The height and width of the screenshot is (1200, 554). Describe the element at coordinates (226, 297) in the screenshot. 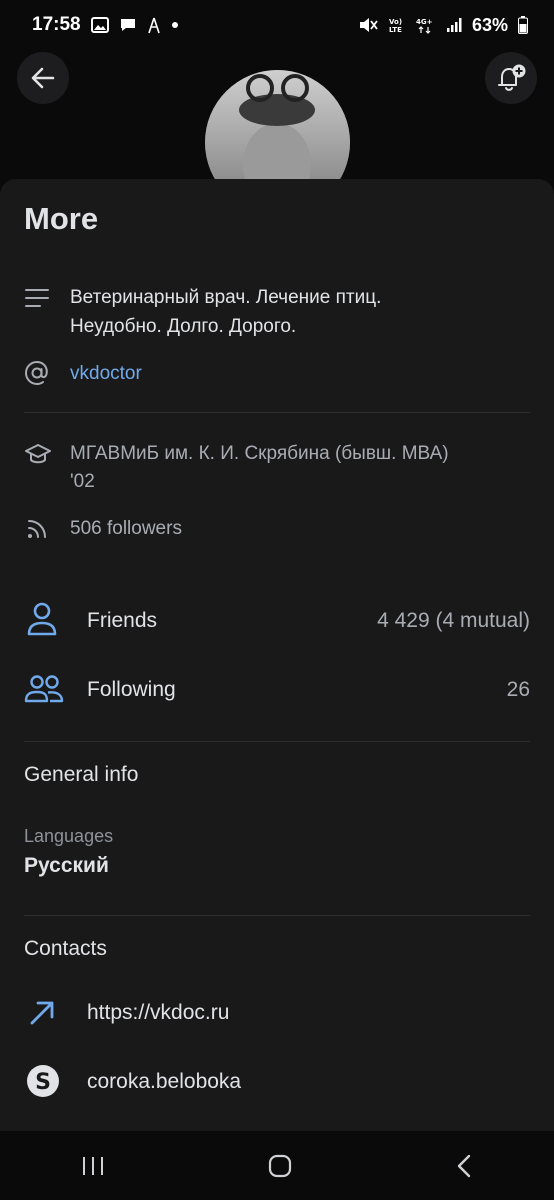

I see `bio-line-1: Ветеринарный врач. Лечение птиц.` at that location.